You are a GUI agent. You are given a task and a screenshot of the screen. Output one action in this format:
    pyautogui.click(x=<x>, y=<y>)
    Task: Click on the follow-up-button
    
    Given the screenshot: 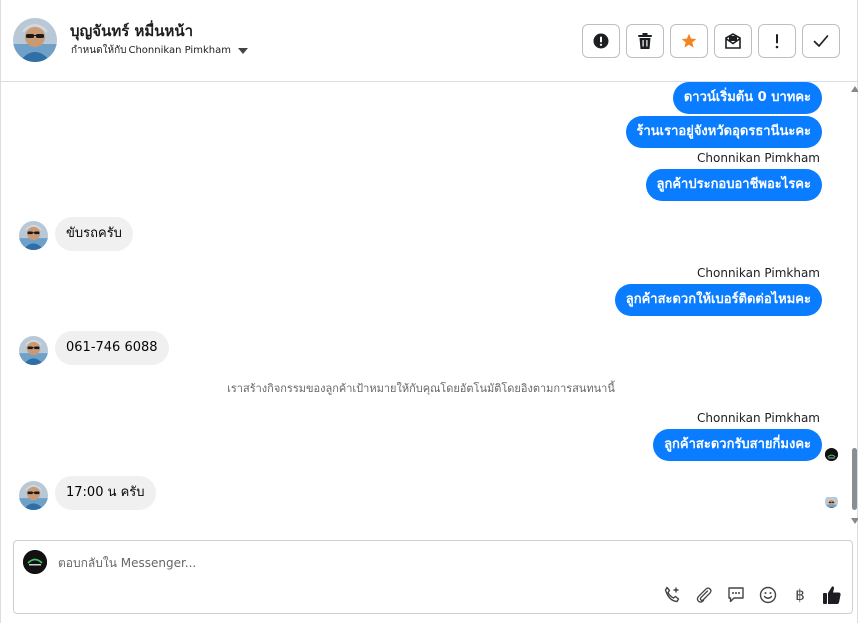 What is the action you would take?
    pyautogui.click(x=777, y=41)
    